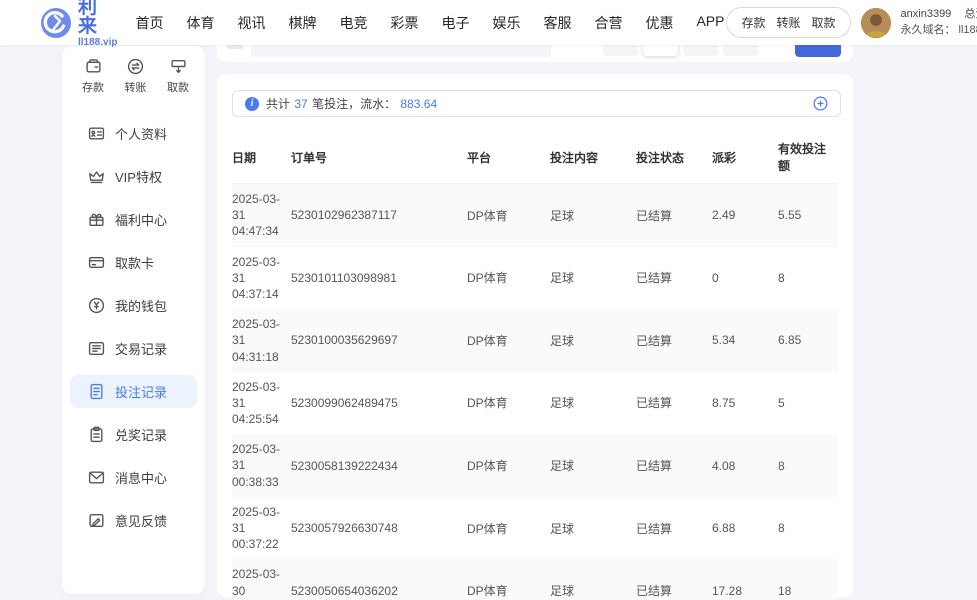 This screenshot has height=600, width=977. What do you see at coordinates (96, 477) in the screenshot?
I see `mail-icon` at bounding box center [96, 477].